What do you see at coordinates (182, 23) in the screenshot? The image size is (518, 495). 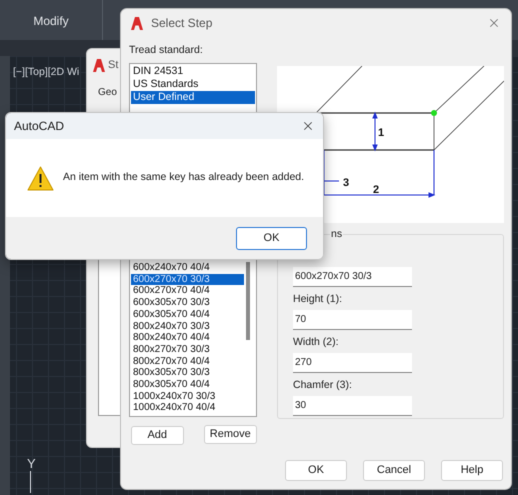 I see `dialog-title: Select Step` at bounding box center [182, 23].